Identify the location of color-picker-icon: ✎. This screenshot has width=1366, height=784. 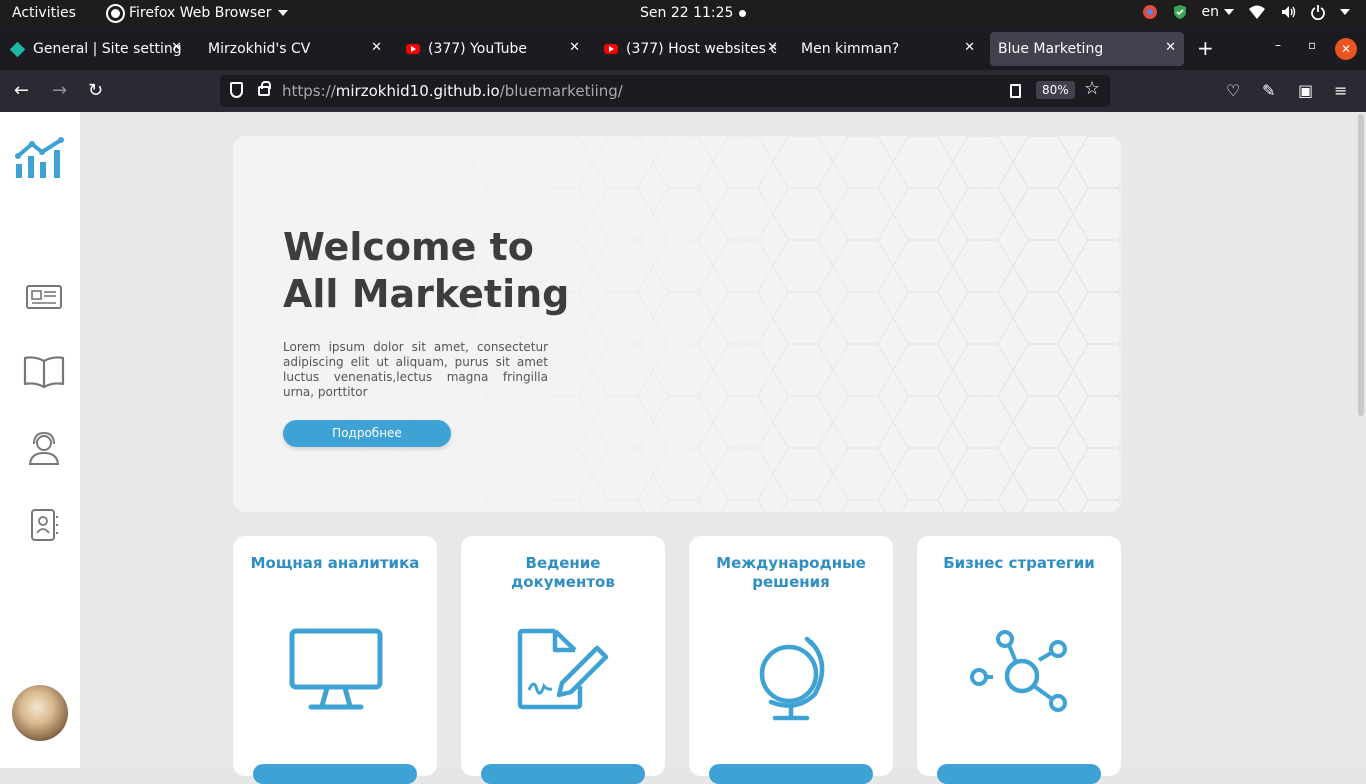
(1268, 90).